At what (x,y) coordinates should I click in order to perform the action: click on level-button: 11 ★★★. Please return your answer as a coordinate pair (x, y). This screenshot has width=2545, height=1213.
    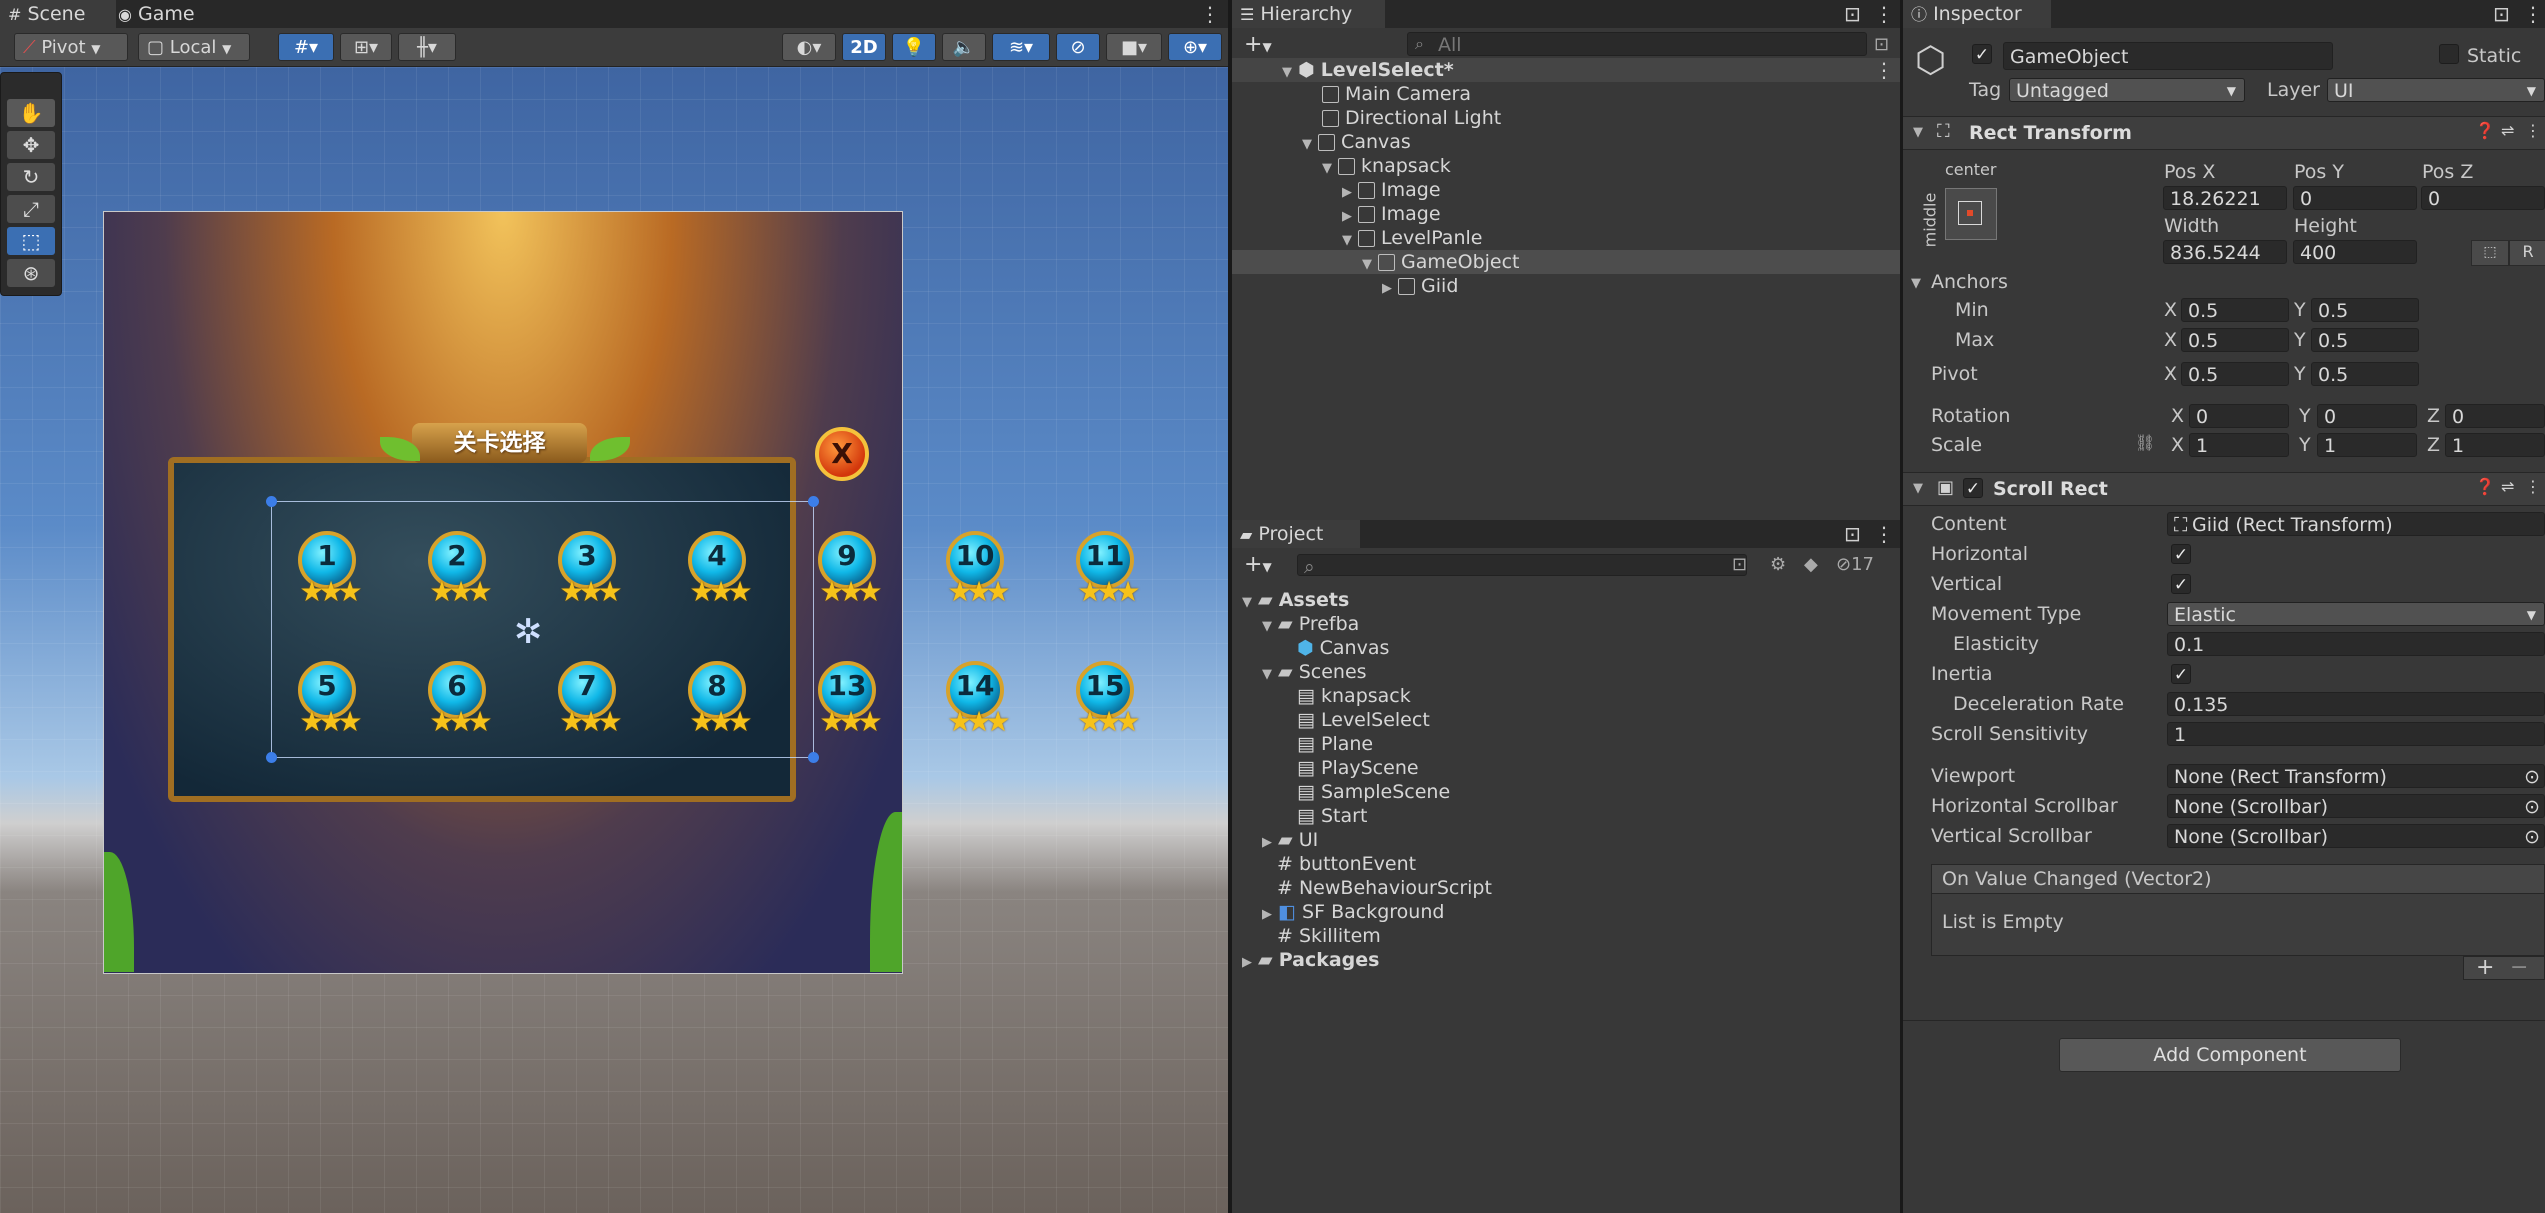
    Looking at the image, I should click on (1106, 573).